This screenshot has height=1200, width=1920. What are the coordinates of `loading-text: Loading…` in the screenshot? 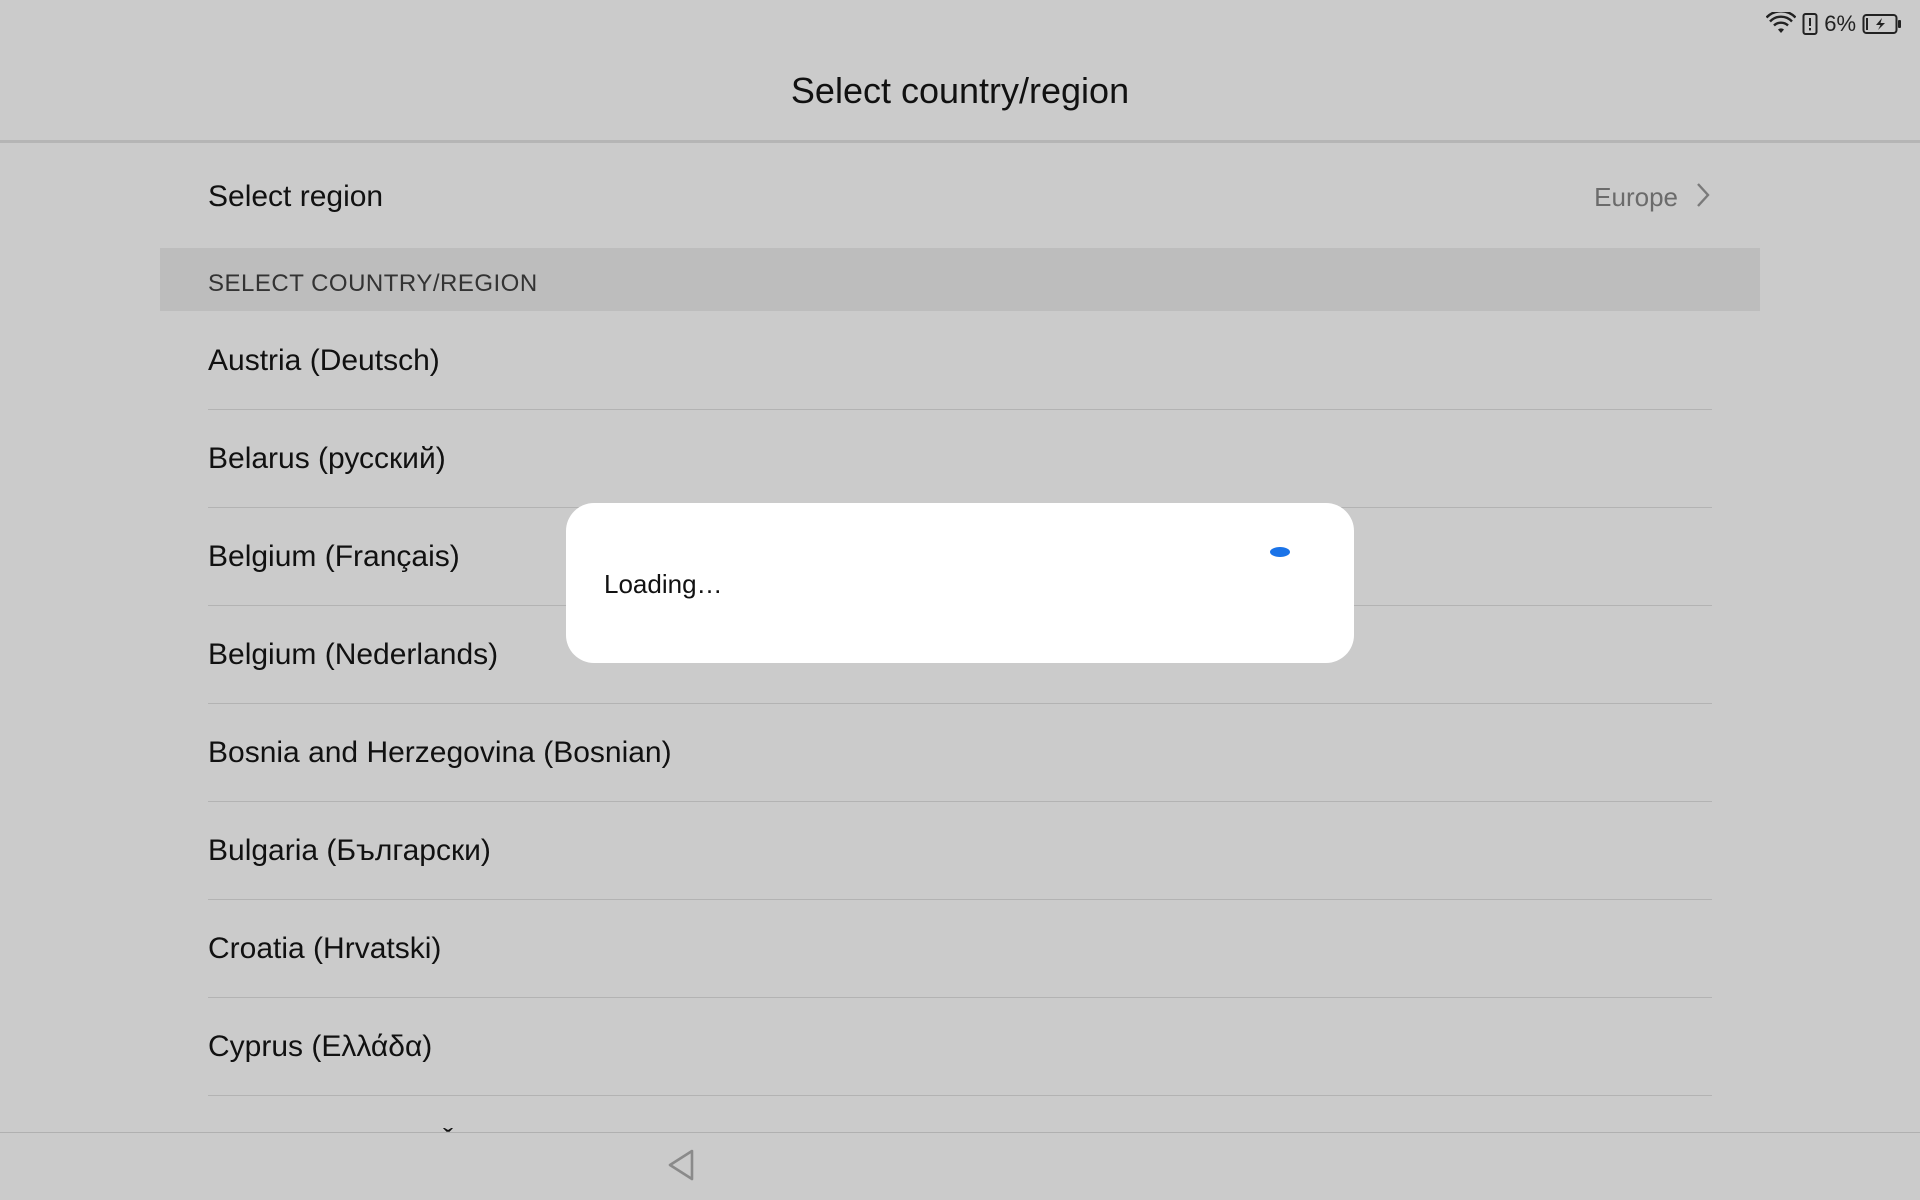 It's located at (663, 584).